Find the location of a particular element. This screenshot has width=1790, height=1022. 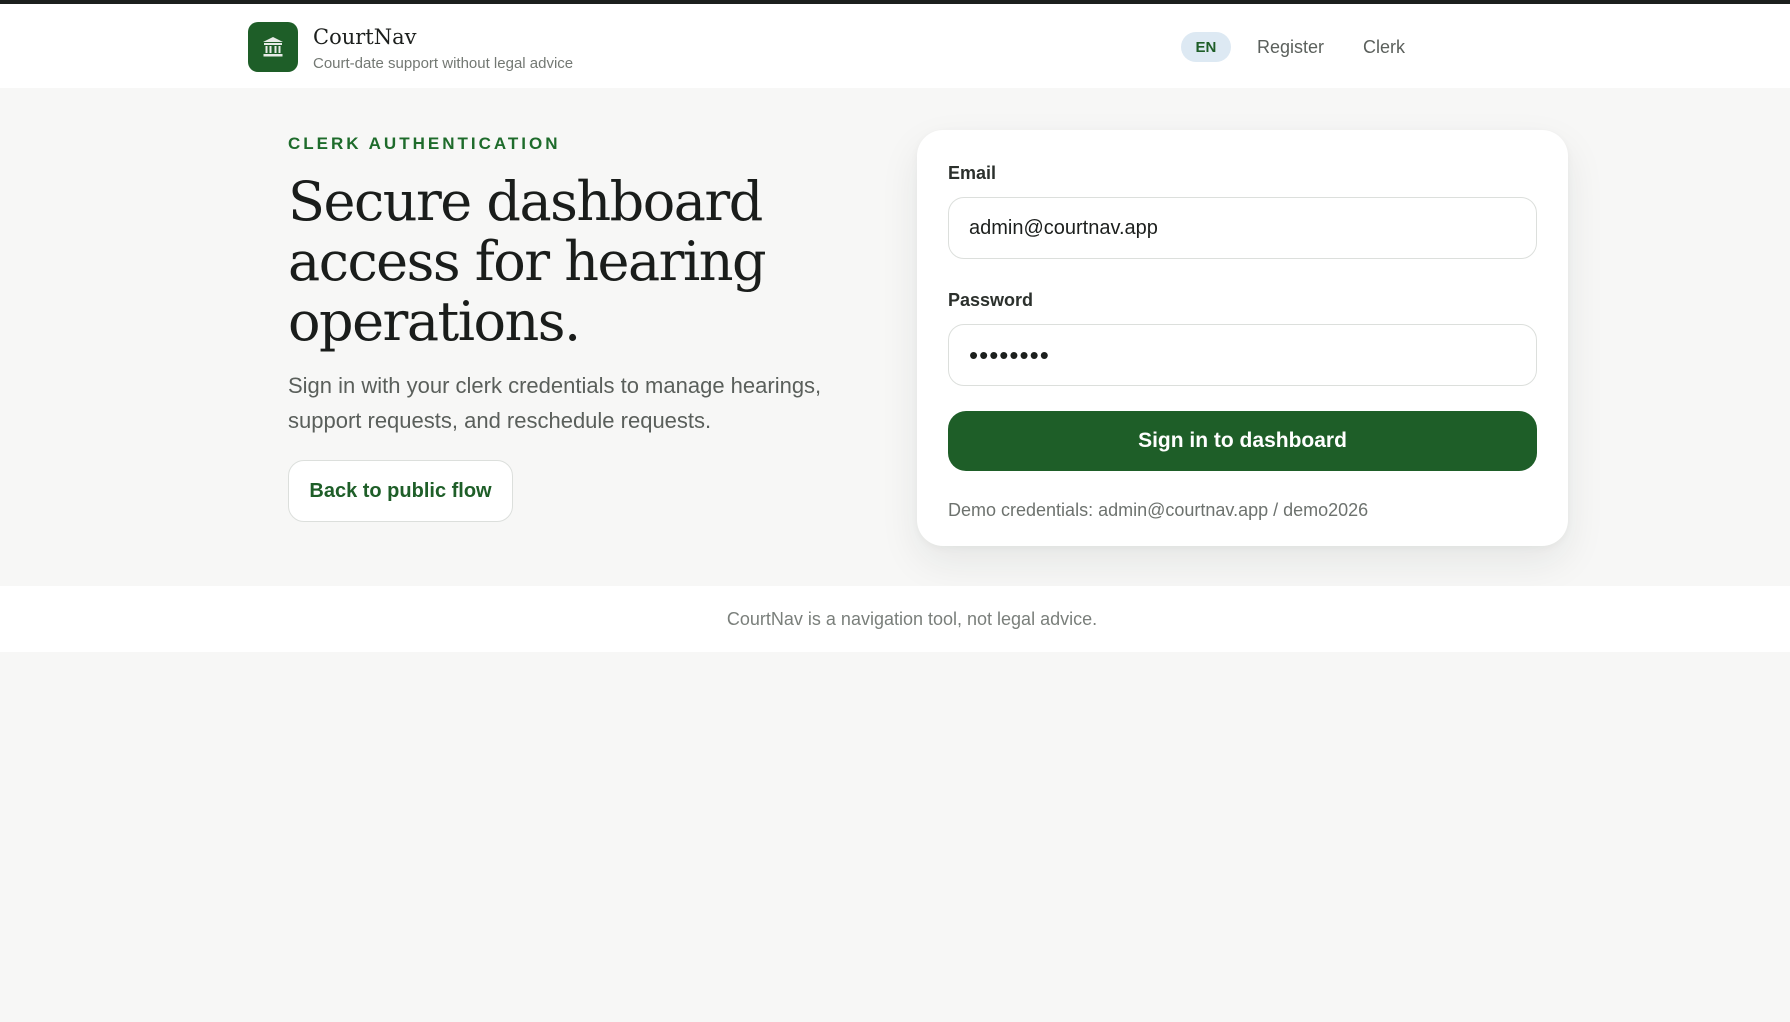

courthouse-icon is located at coordinates (273, 47).